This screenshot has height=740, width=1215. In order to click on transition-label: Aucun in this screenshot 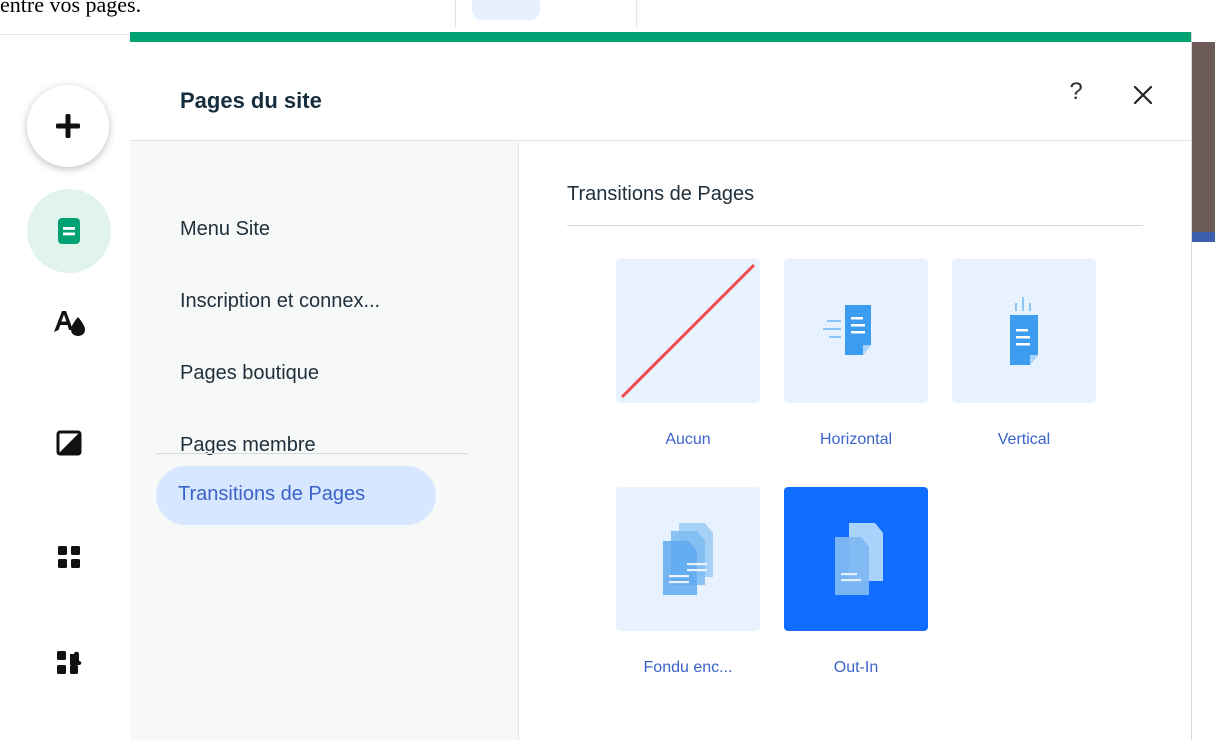, I will do `click(688, 439)`.